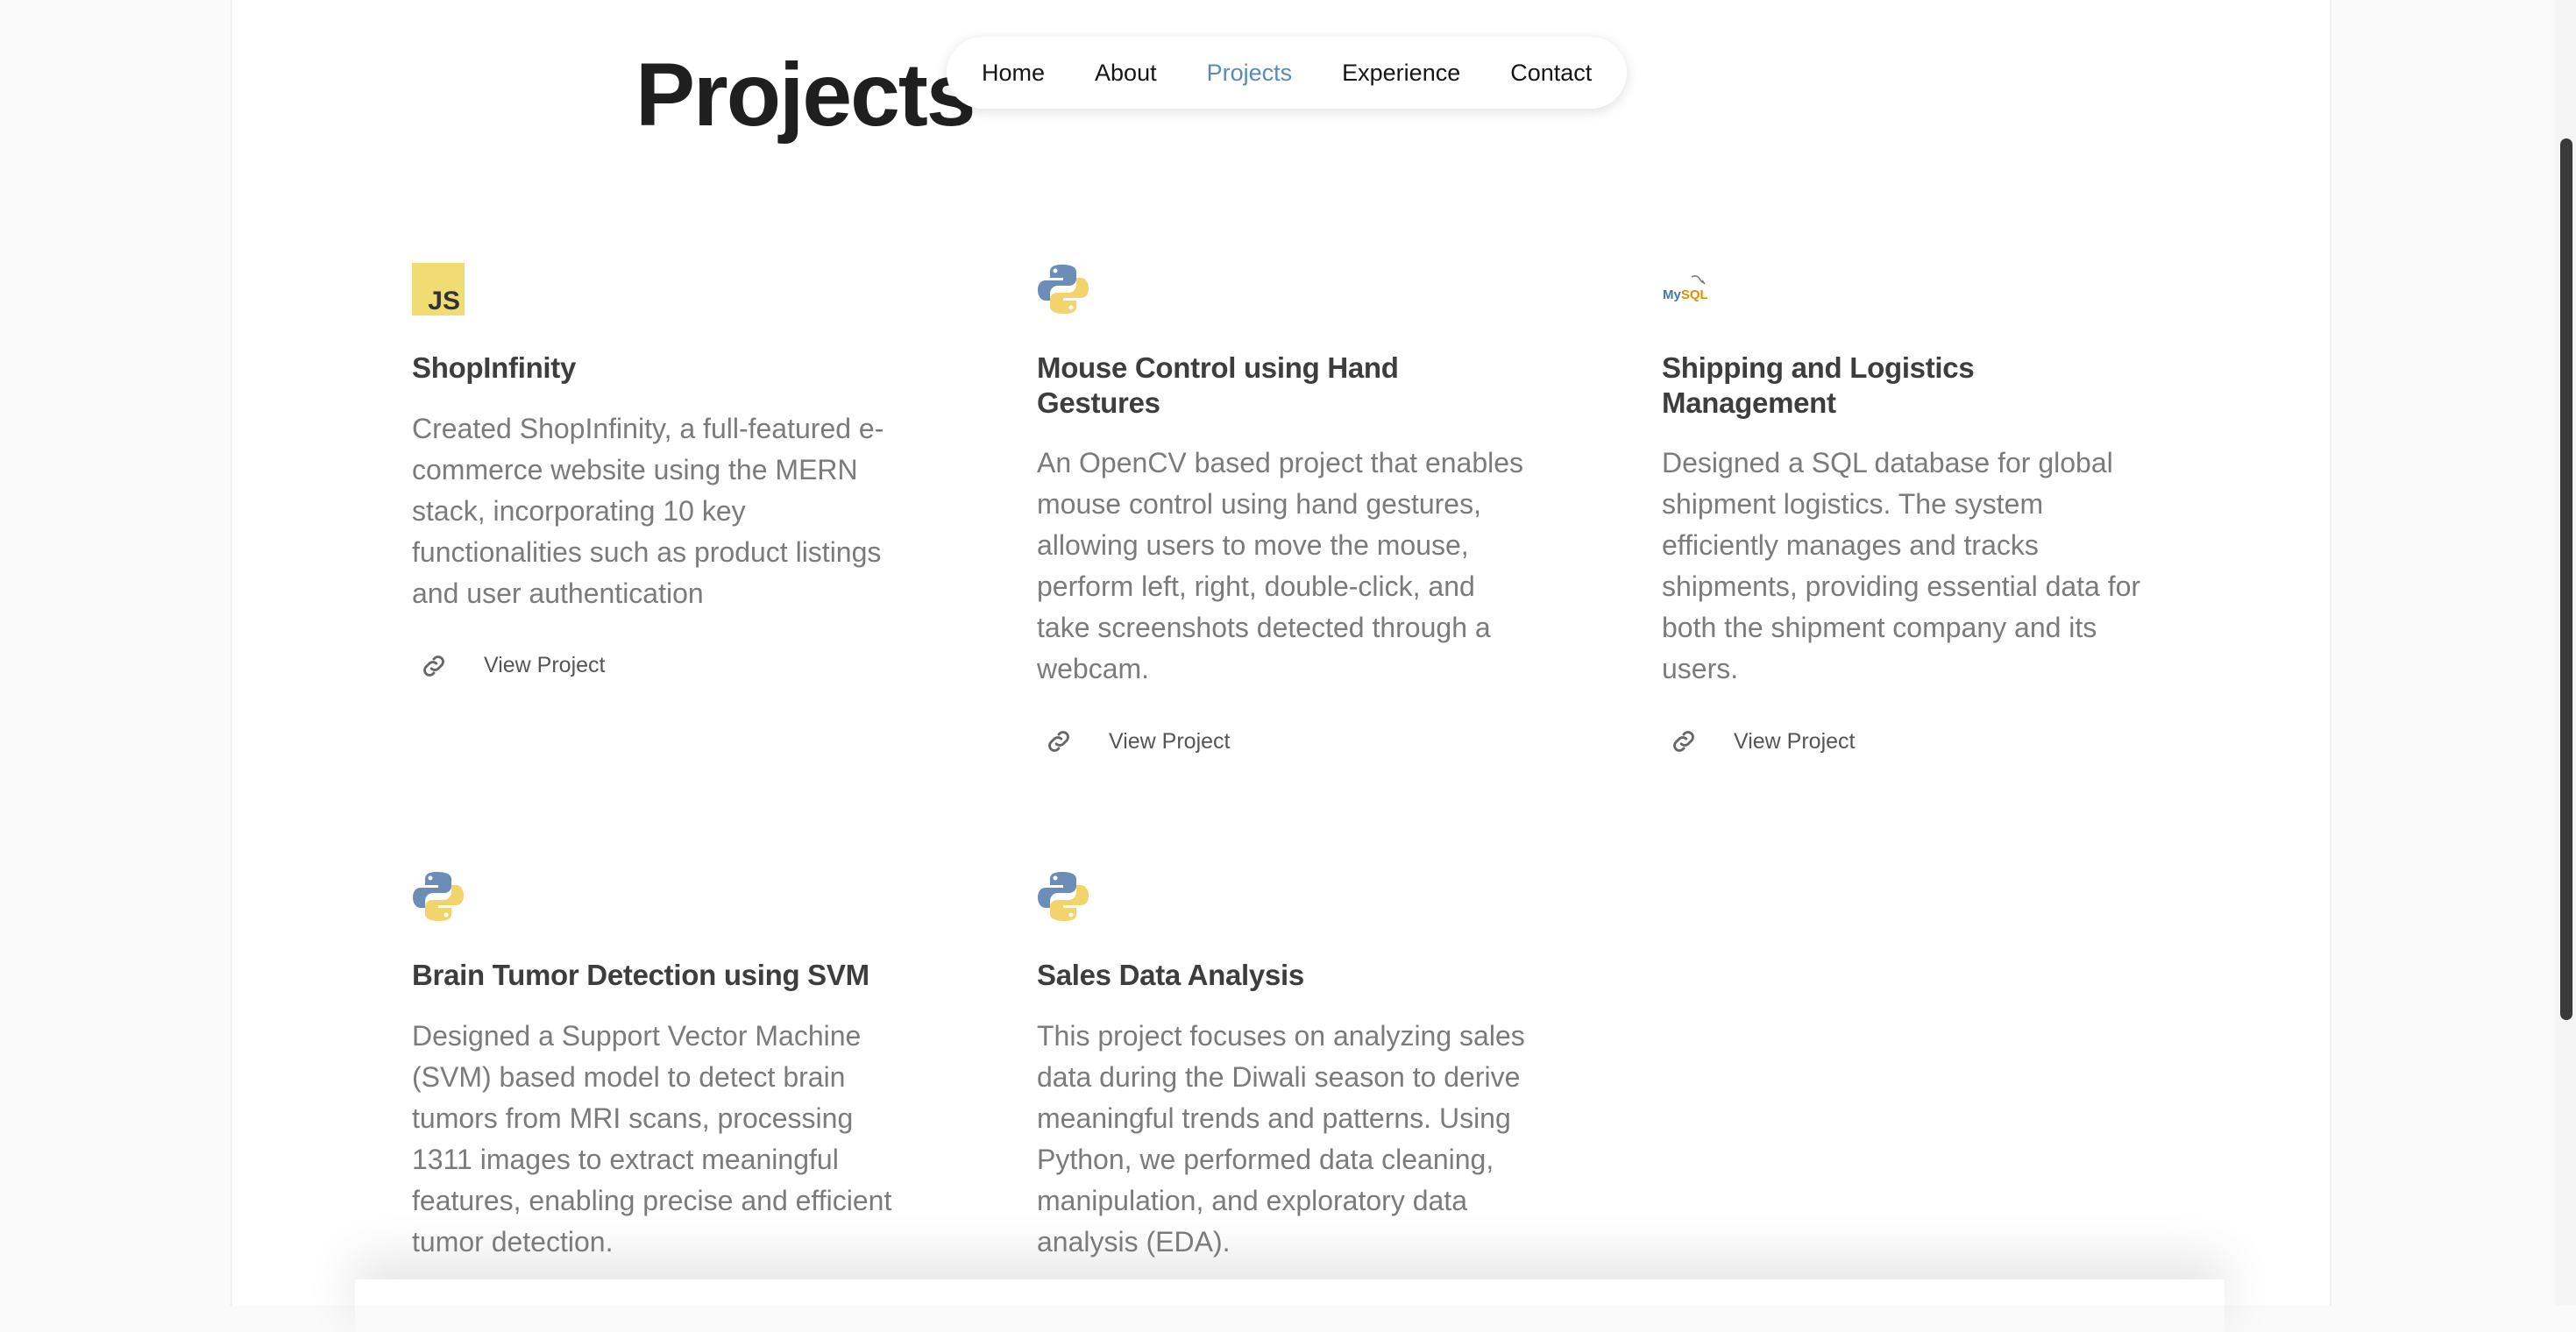 This screenshot has height=1332, width=2576. I want to click on page-title: Projects, so click(805, 95).